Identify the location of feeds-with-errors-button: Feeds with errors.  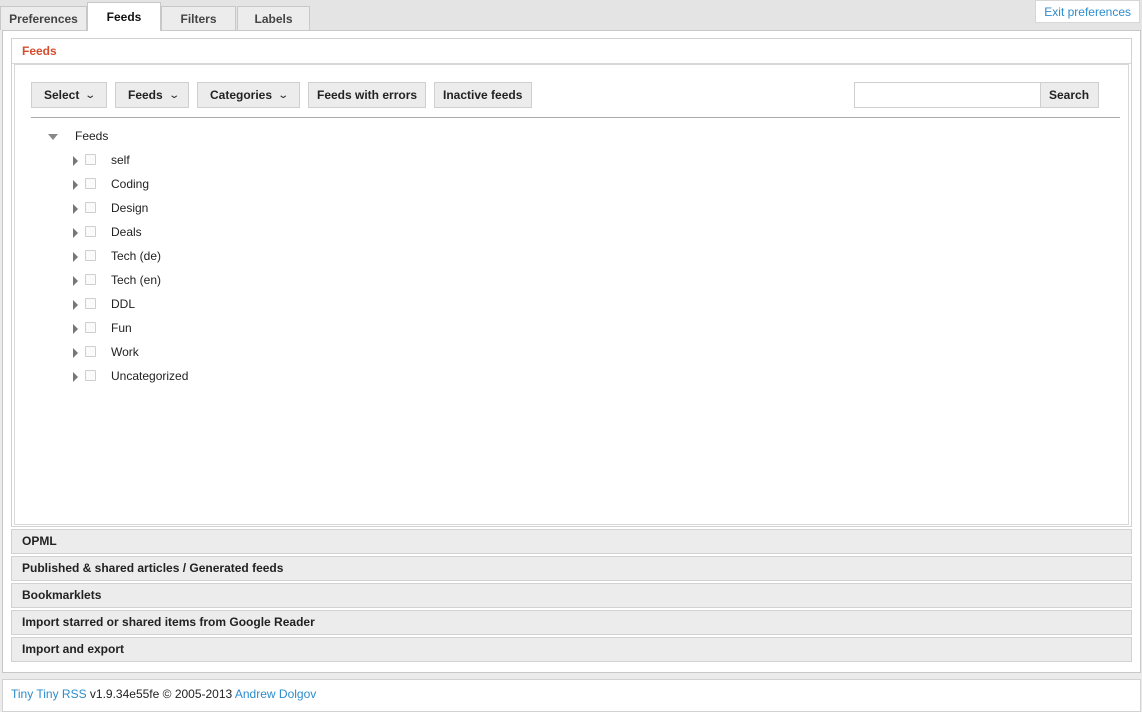
(367, 95).